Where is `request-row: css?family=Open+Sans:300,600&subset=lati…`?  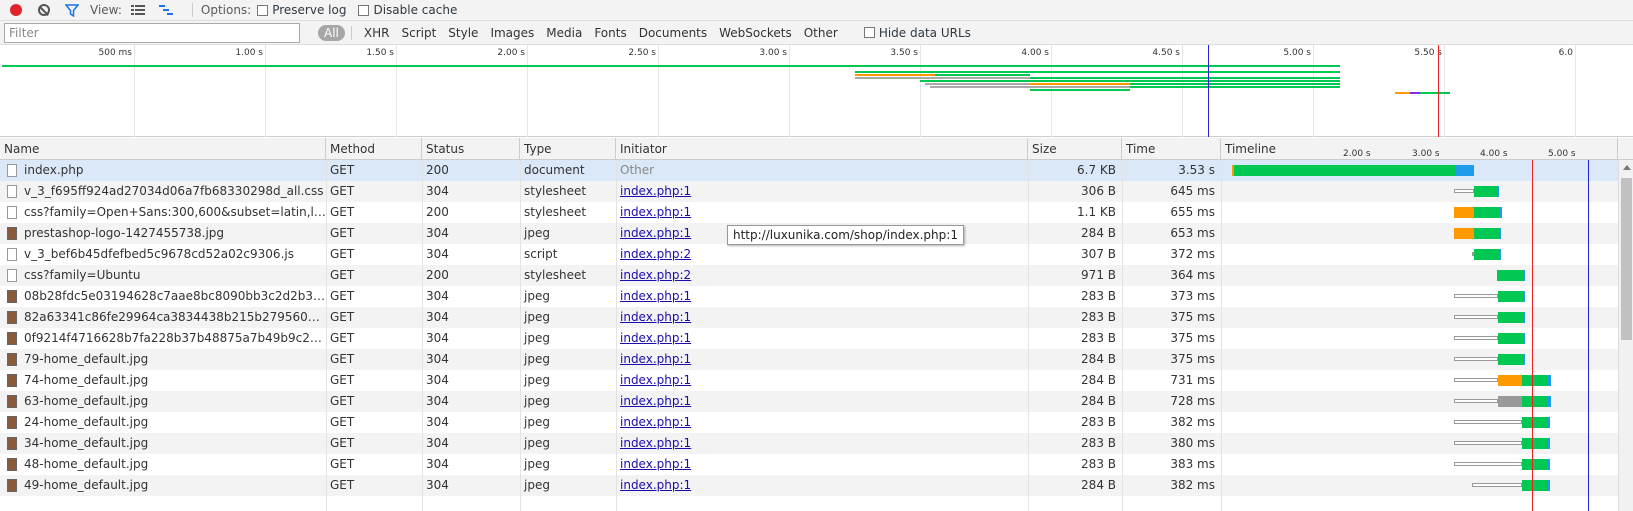 request-row: css?family=Open+Sans:300,600&subset=lati… is located at coordinates (809, 212).